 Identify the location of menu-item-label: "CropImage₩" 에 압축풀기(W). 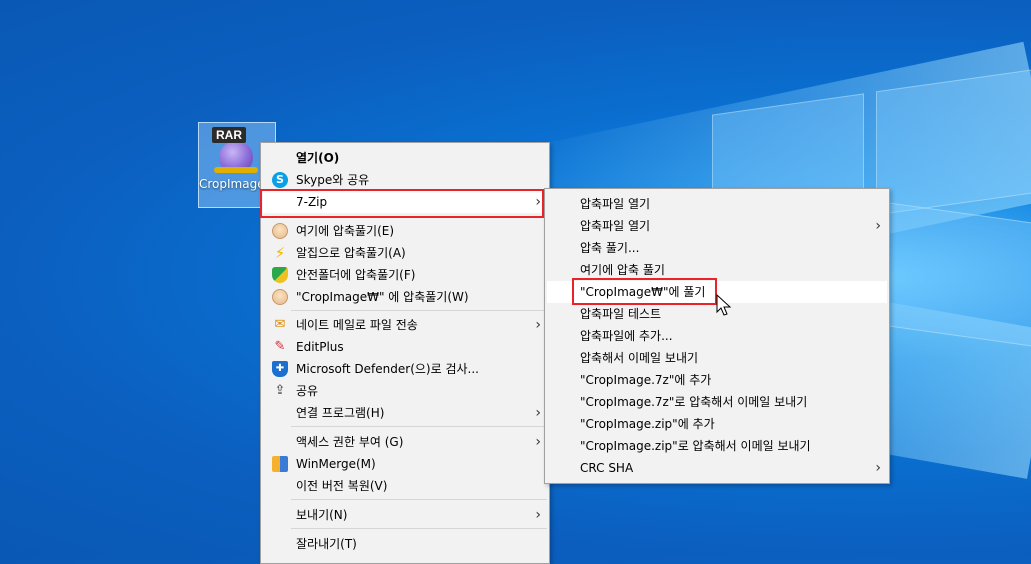
(382, 297).